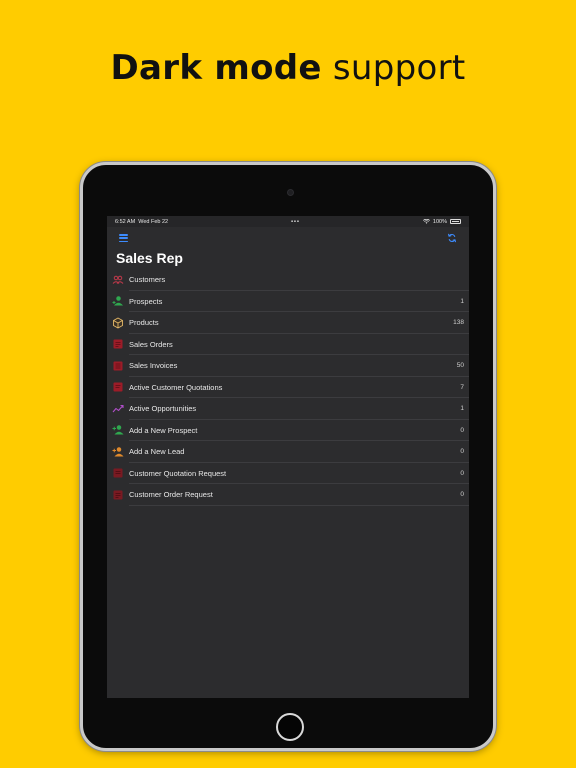 The height and width of the screenshot is (768, 576). What do you see at coordinates (157, 452) in the screenshot?
I see `menu-item-label: Add a New Lead` at bounding box center [157, 452].